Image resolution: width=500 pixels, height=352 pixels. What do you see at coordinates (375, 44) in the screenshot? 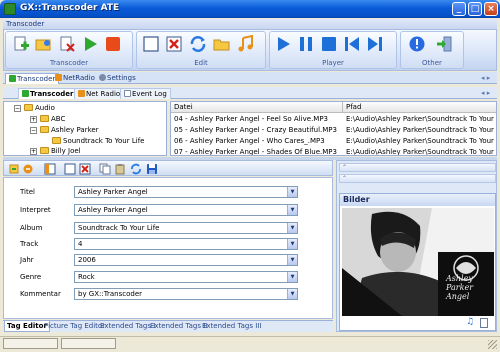
I see `next-icon` at bounding box center [375, 44].